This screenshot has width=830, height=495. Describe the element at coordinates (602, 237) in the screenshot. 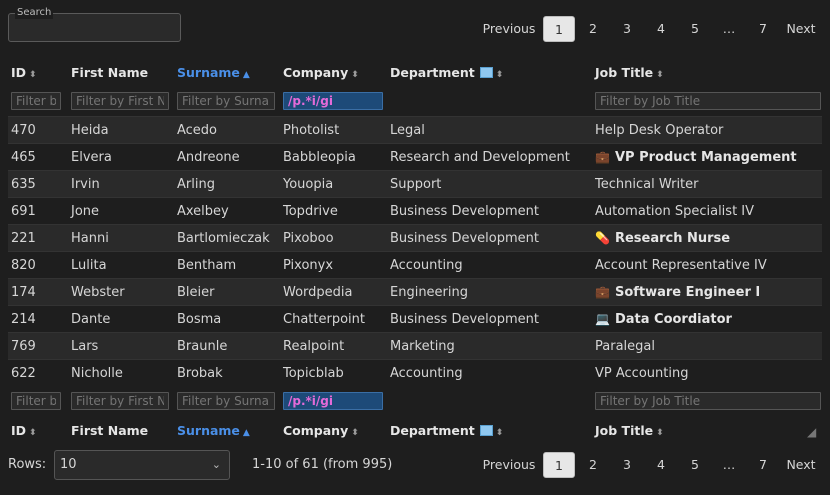

I see `pill-icon: 💊` at that location.